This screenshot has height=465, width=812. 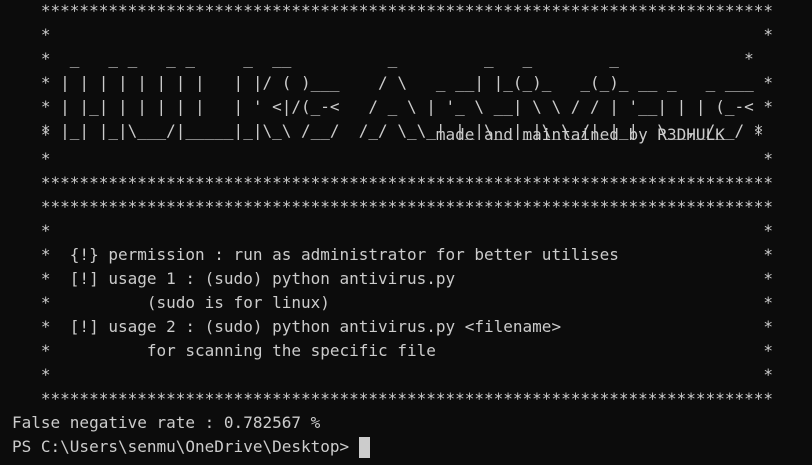 I want to click on powershell-prompt: PS C:\Users\senmu\OneDrive\Desktop>, so click(x=185, y=447).